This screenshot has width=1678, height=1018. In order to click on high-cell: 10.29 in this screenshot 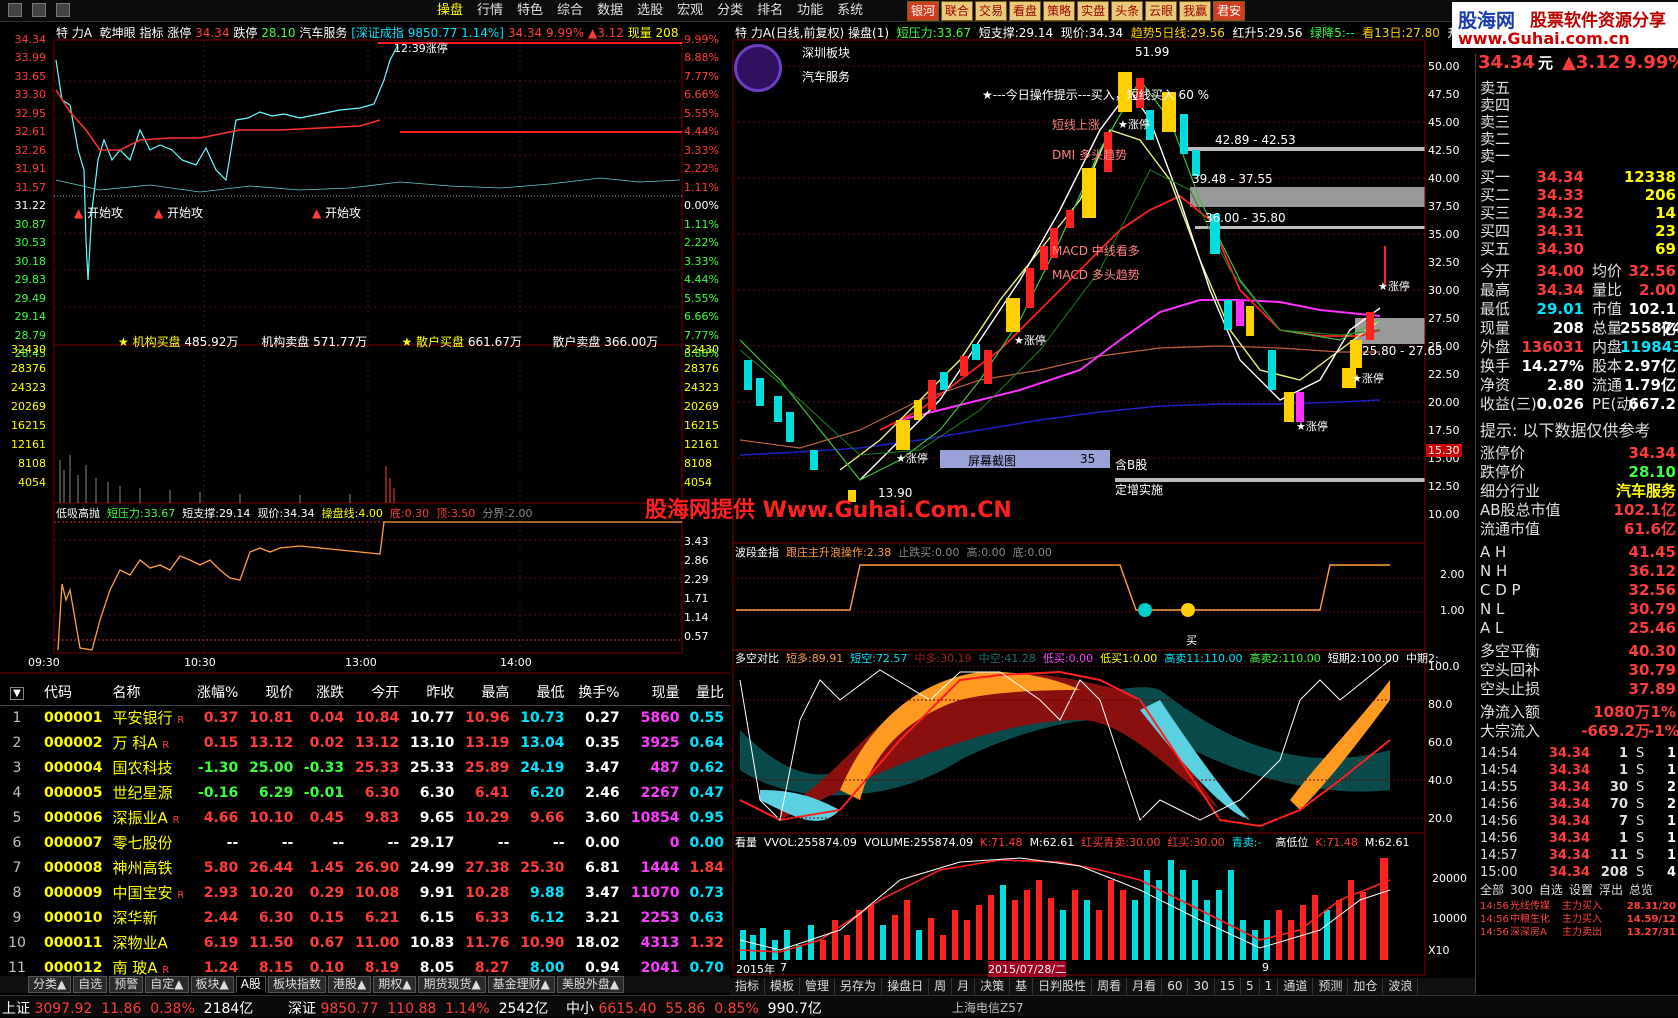, I will do `click(487, 817)`.